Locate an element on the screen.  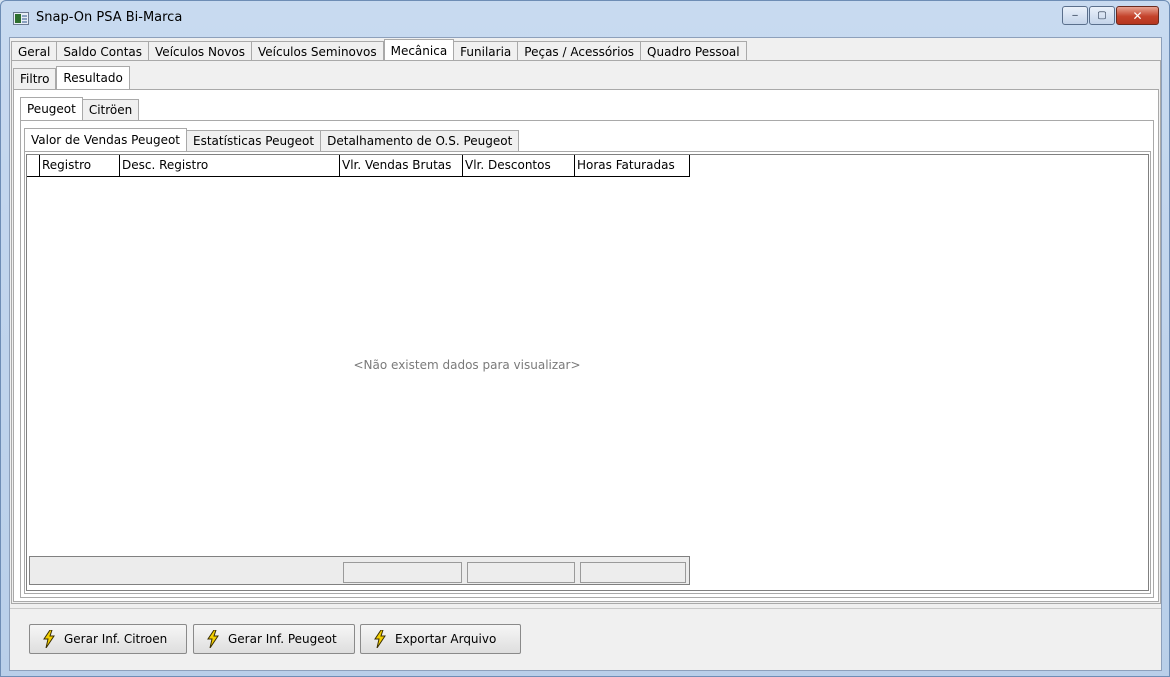
tab-geral: Geral is located at coordinates (34, 51).